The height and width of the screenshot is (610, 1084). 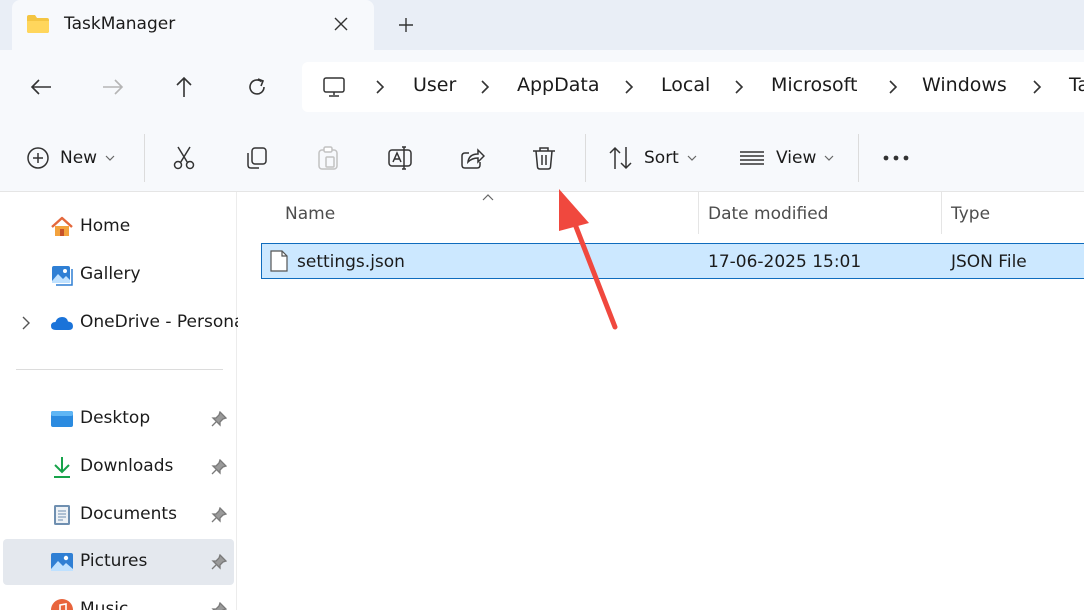 I want to click on forward-button, so click(x=113, y=87).